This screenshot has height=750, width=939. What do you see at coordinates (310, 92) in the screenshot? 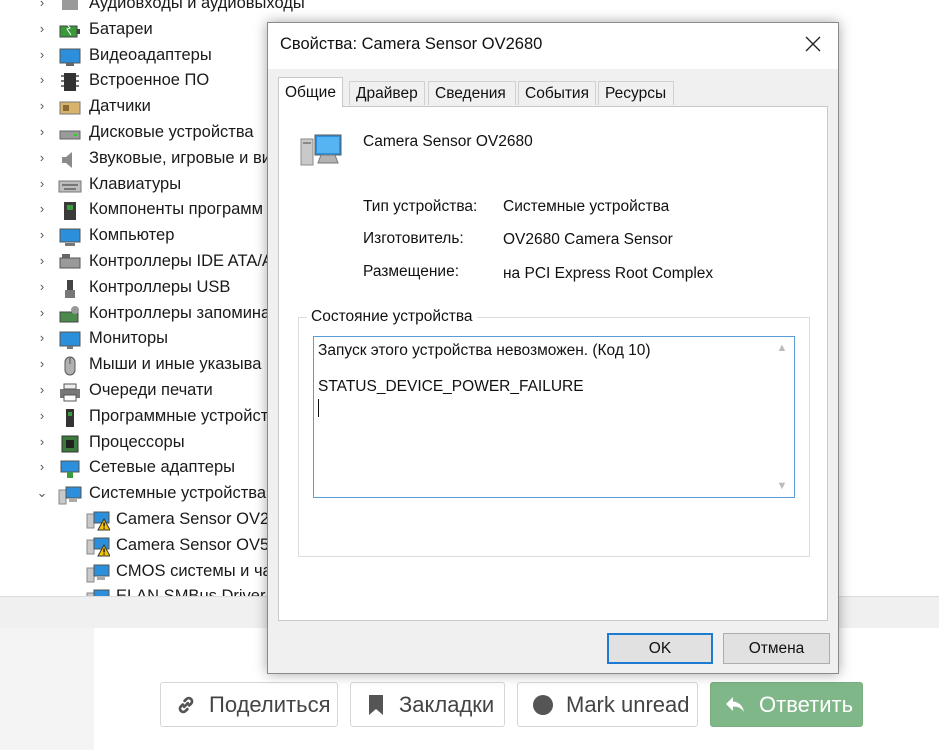
I see `tab-general: Общие` at bounding box center [310, 92].